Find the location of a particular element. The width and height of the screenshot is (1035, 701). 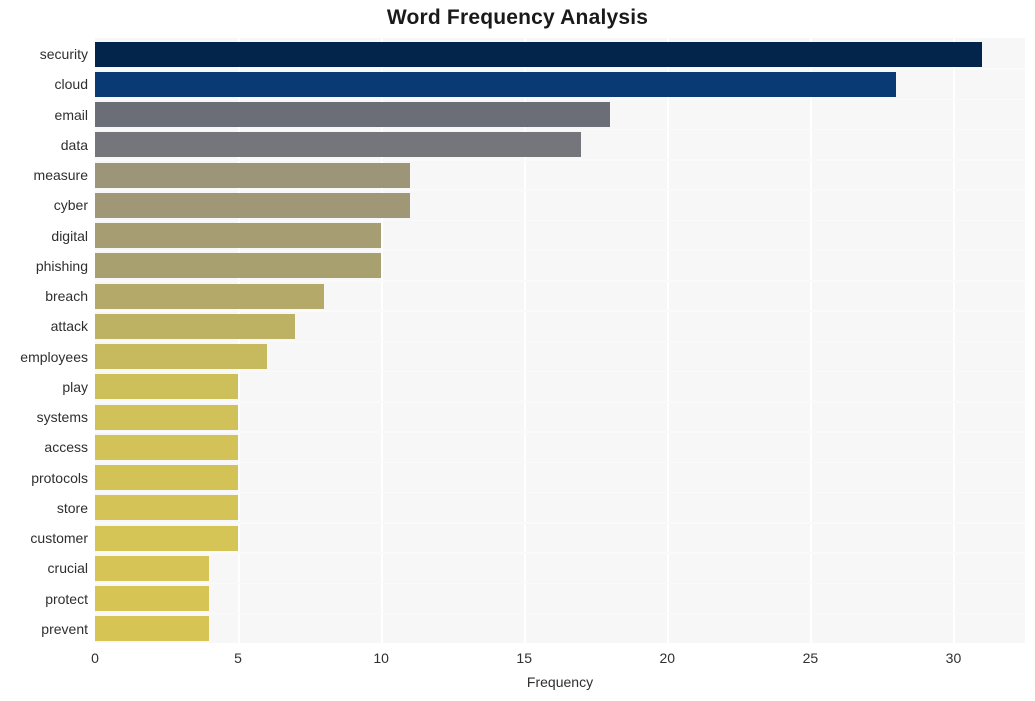

y-tick-label-phishing: phishing is located at coordinates (61, 265).